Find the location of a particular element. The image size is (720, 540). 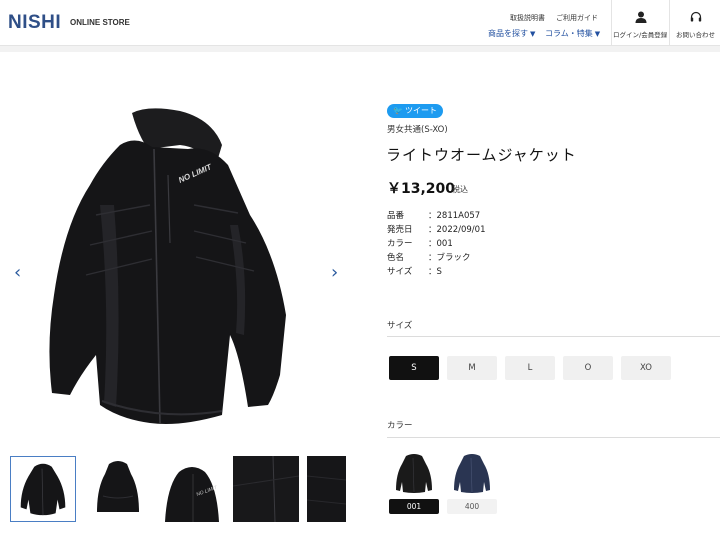

spec-value-color: ：001 is located at coordinates (440, 244).